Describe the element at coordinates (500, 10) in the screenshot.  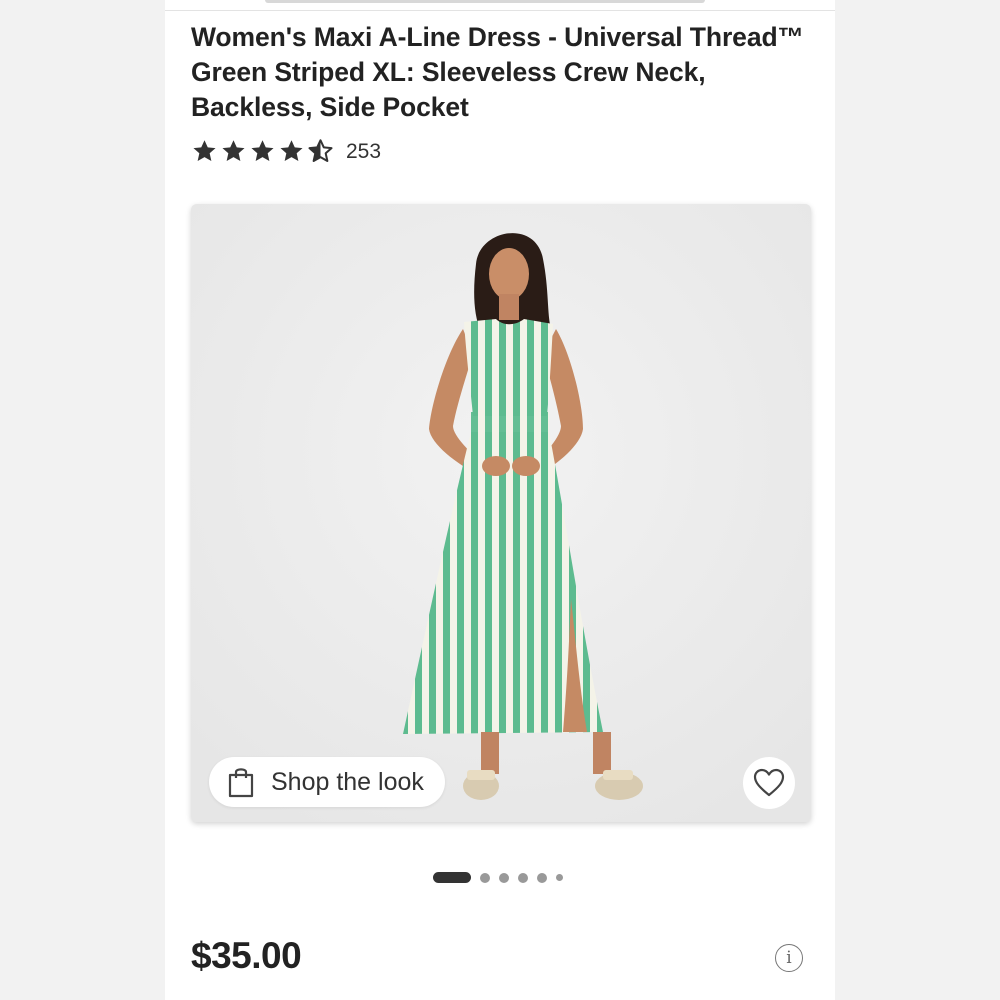
I see `divider` at that location.